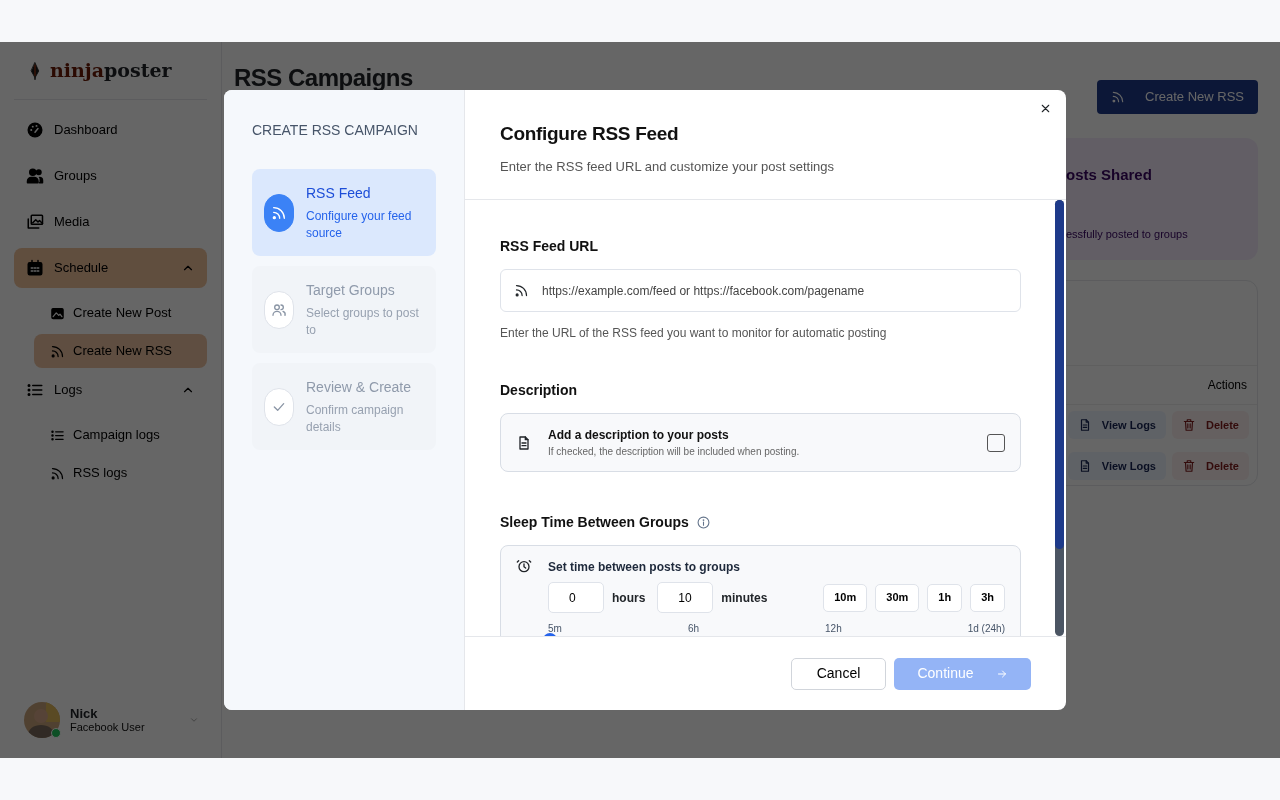 The image size is (1280, 800). What do you see at coordinates (1177, 97) in the screenshot?
I see `create-rss-button: Create New RSS` at bounding box center [1177, 97].